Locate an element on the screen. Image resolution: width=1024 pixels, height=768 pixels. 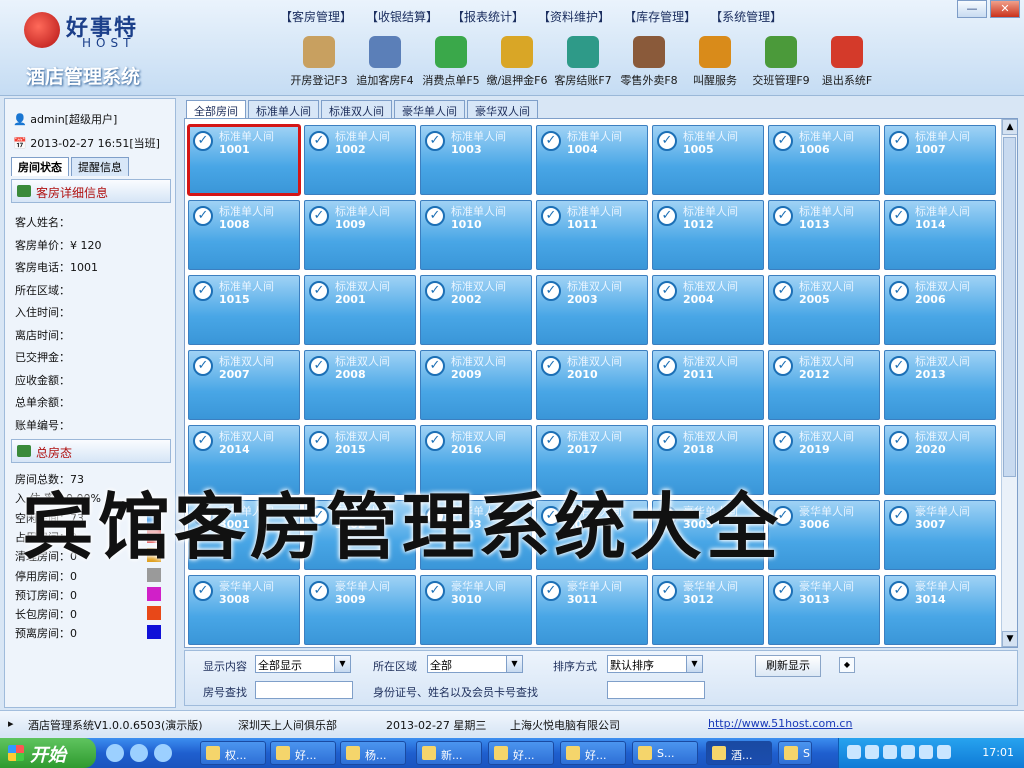
room-card: ✓ 标准单人间 1005 is located at coordinates (708, 160).